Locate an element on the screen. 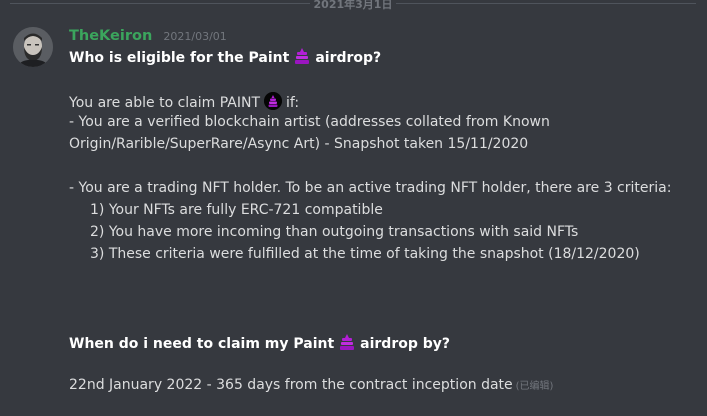 The height and width of the screenshot is (416, 707). paint-token-icon is located at coordinates (273, 101).